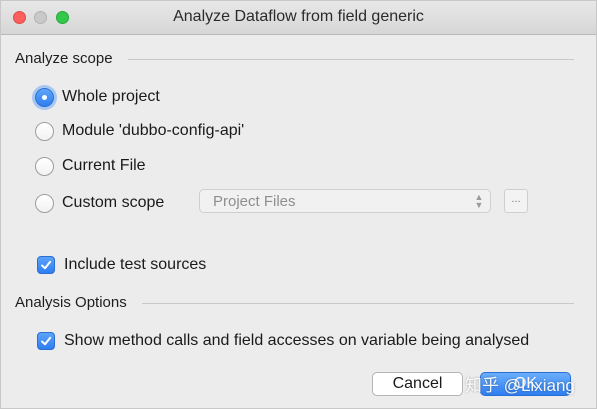 The width and height of the screenshot is (597, 409). I want to click on title-bar: Analyze Dataflow from field generic, so click(298, 18).